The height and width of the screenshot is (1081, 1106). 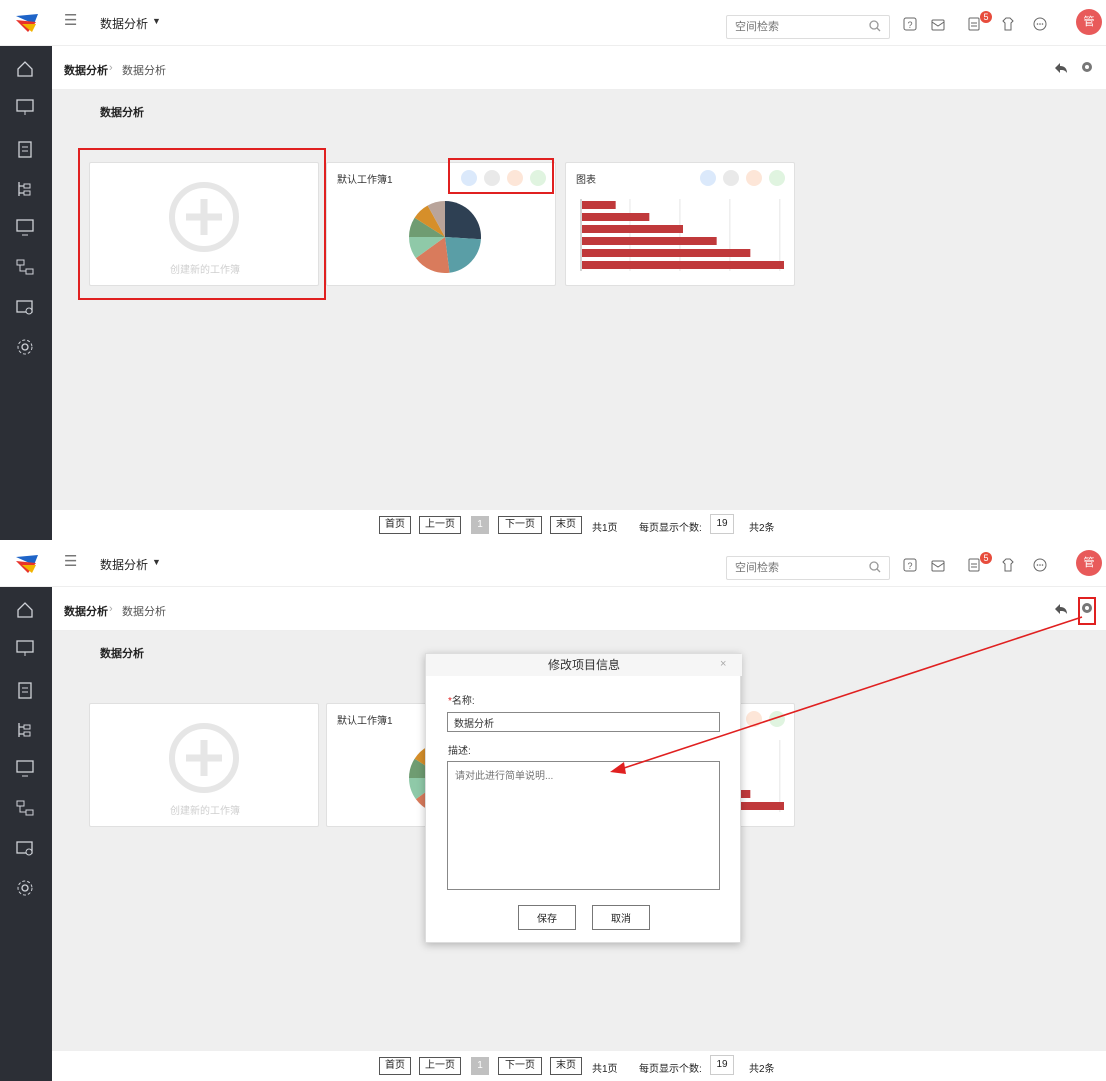 What do you see at coordinates (708, 178) in the screenshot?
I see `edit-icon` at bounding box center [708, 178].